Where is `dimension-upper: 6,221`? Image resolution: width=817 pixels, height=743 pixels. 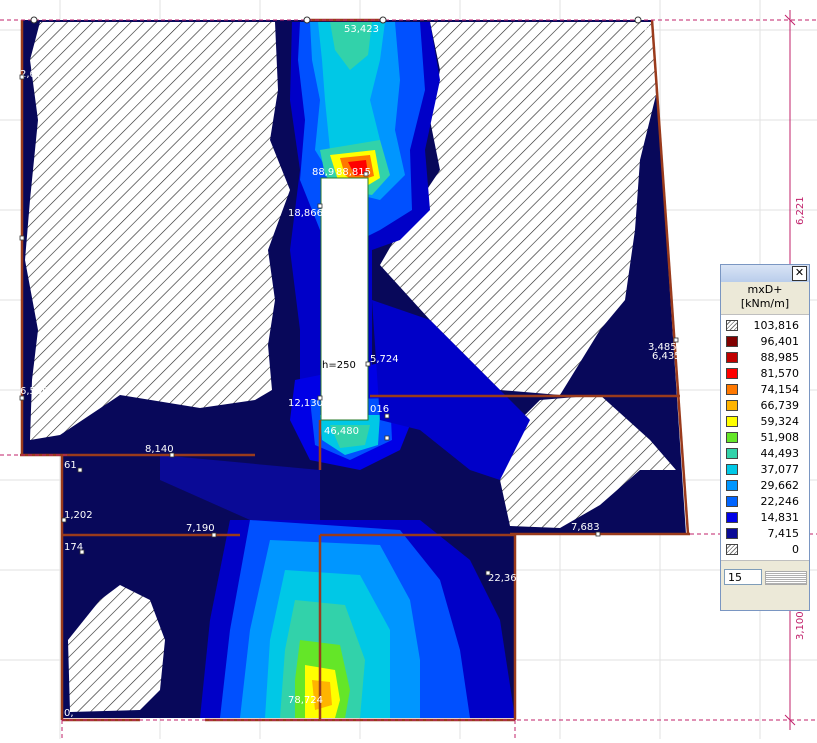 dimension-upper: 6,221 is located at coordinates (800, 210).